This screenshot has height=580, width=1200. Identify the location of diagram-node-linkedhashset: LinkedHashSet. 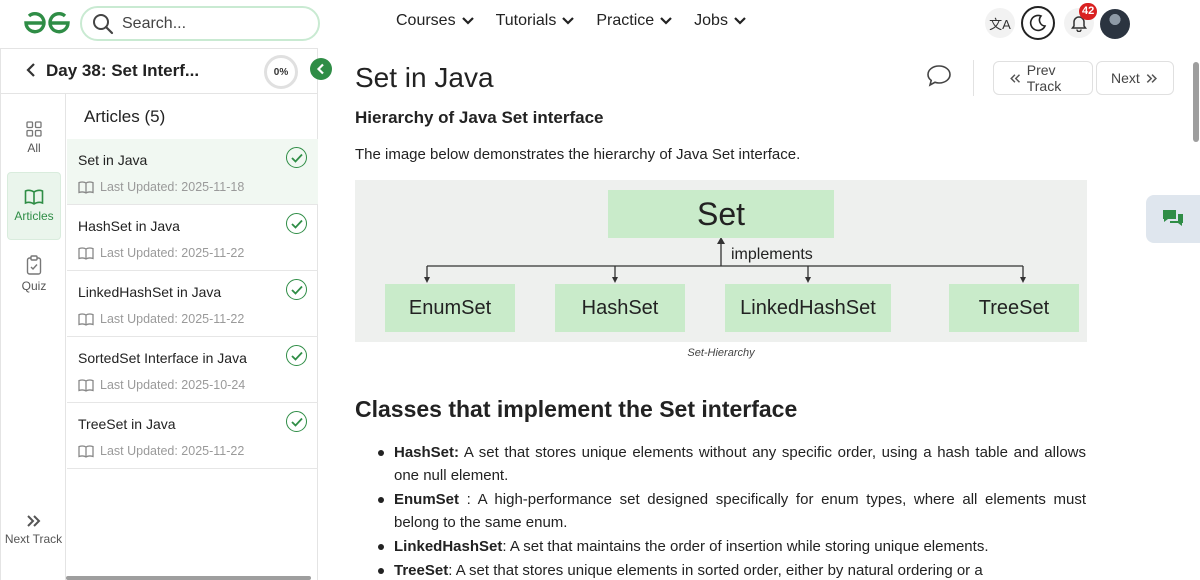
(808, 308).